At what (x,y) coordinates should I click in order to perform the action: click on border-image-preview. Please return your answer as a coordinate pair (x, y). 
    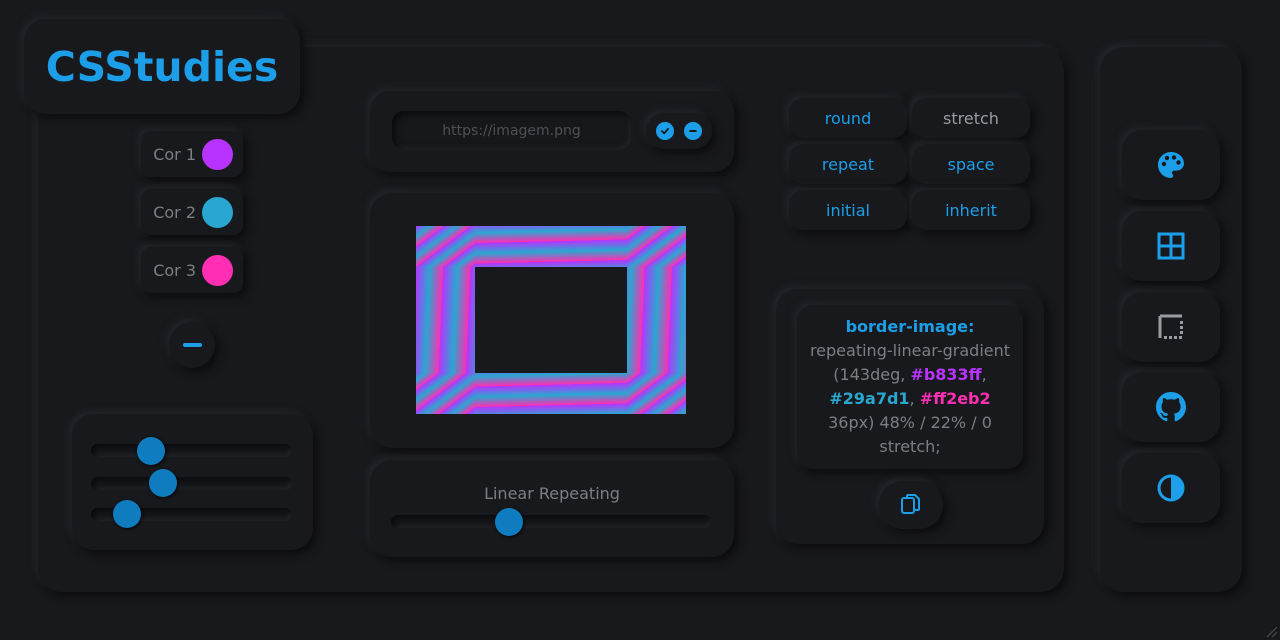
    Looking at the image, I should click on (551, 320).